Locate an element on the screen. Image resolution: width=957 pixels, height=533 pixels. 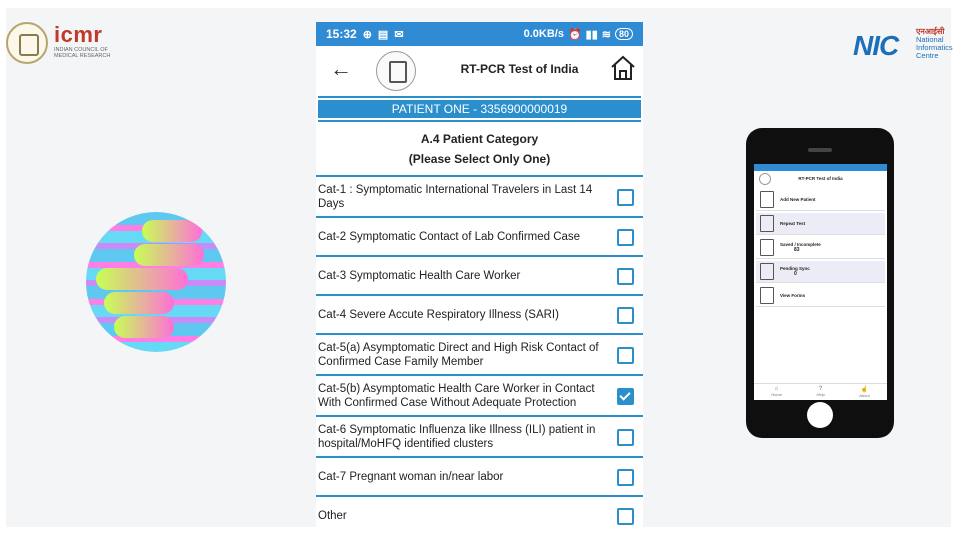
list-item: Other is located at coordinates (479, 514).